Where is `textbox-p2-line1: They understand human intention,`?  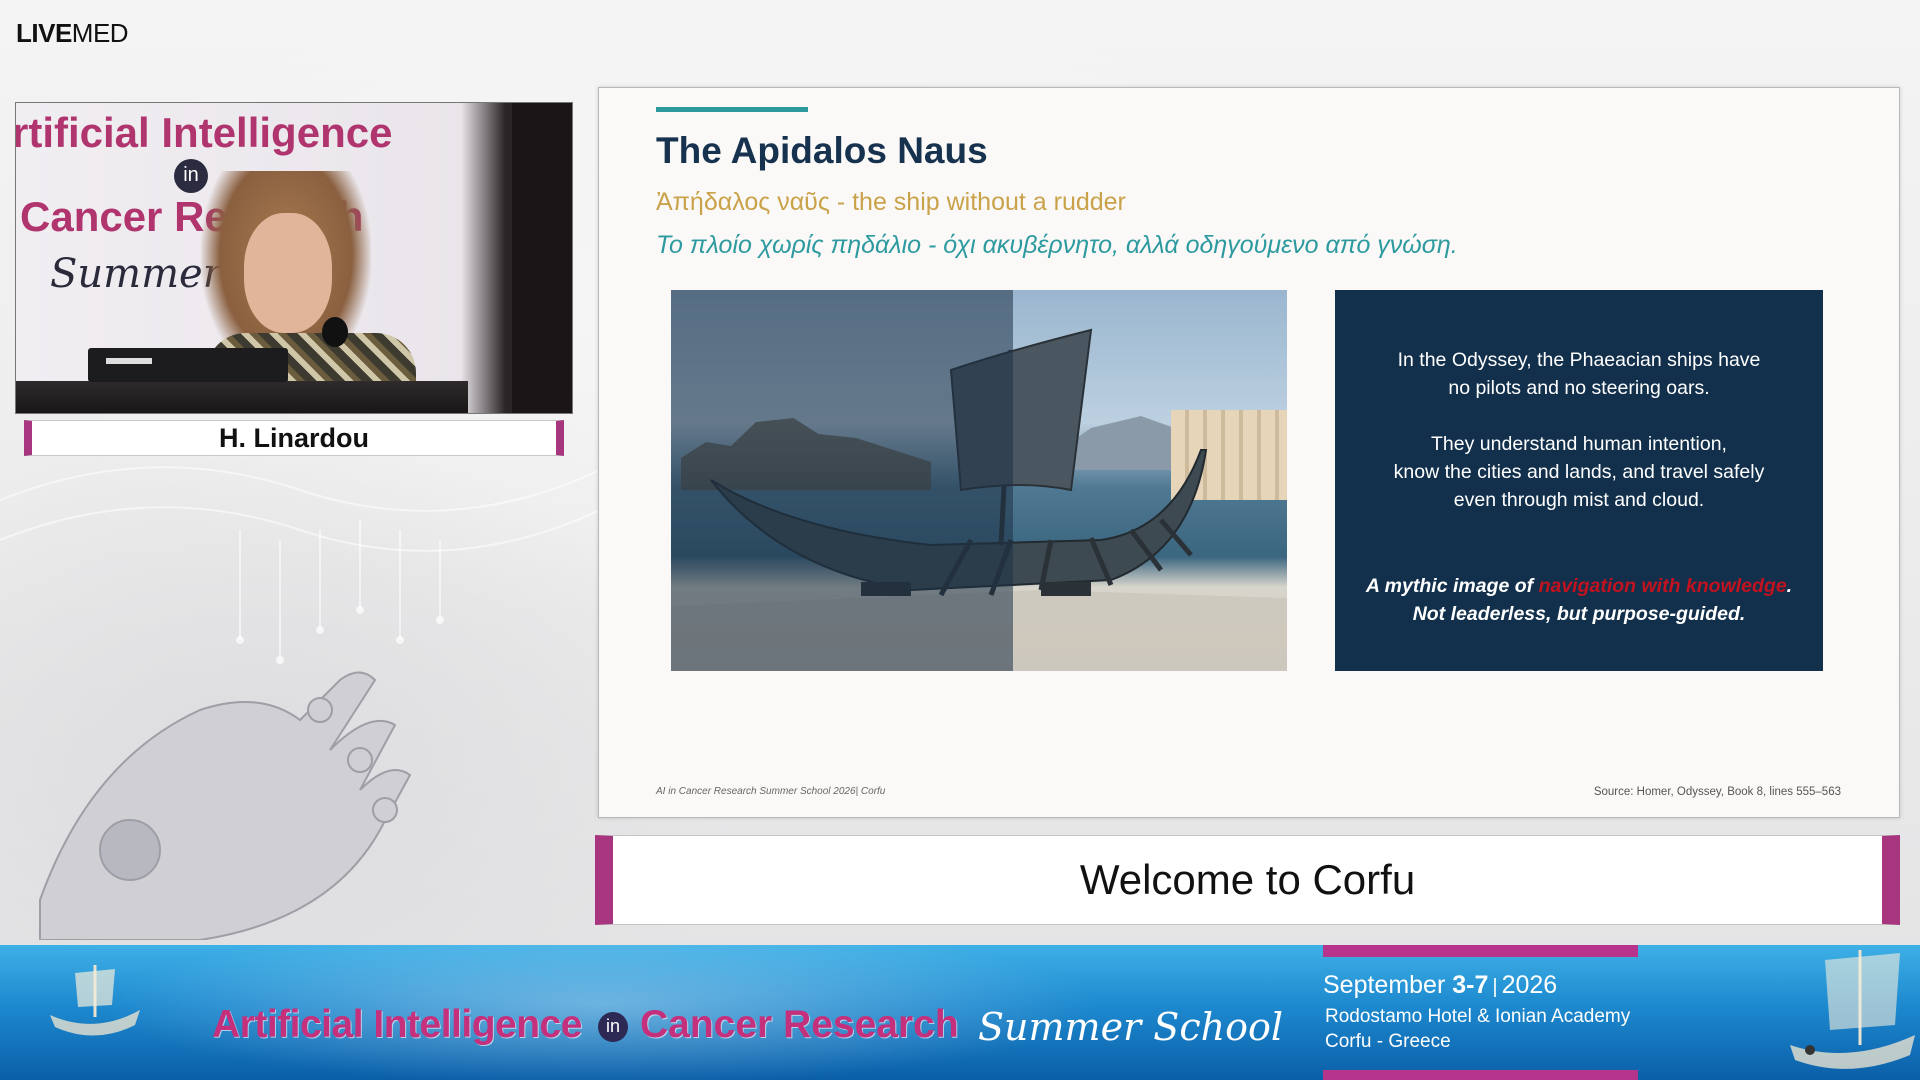
textbox-p2-line1: They understand human intention, is located at coordinates (1579, 444).